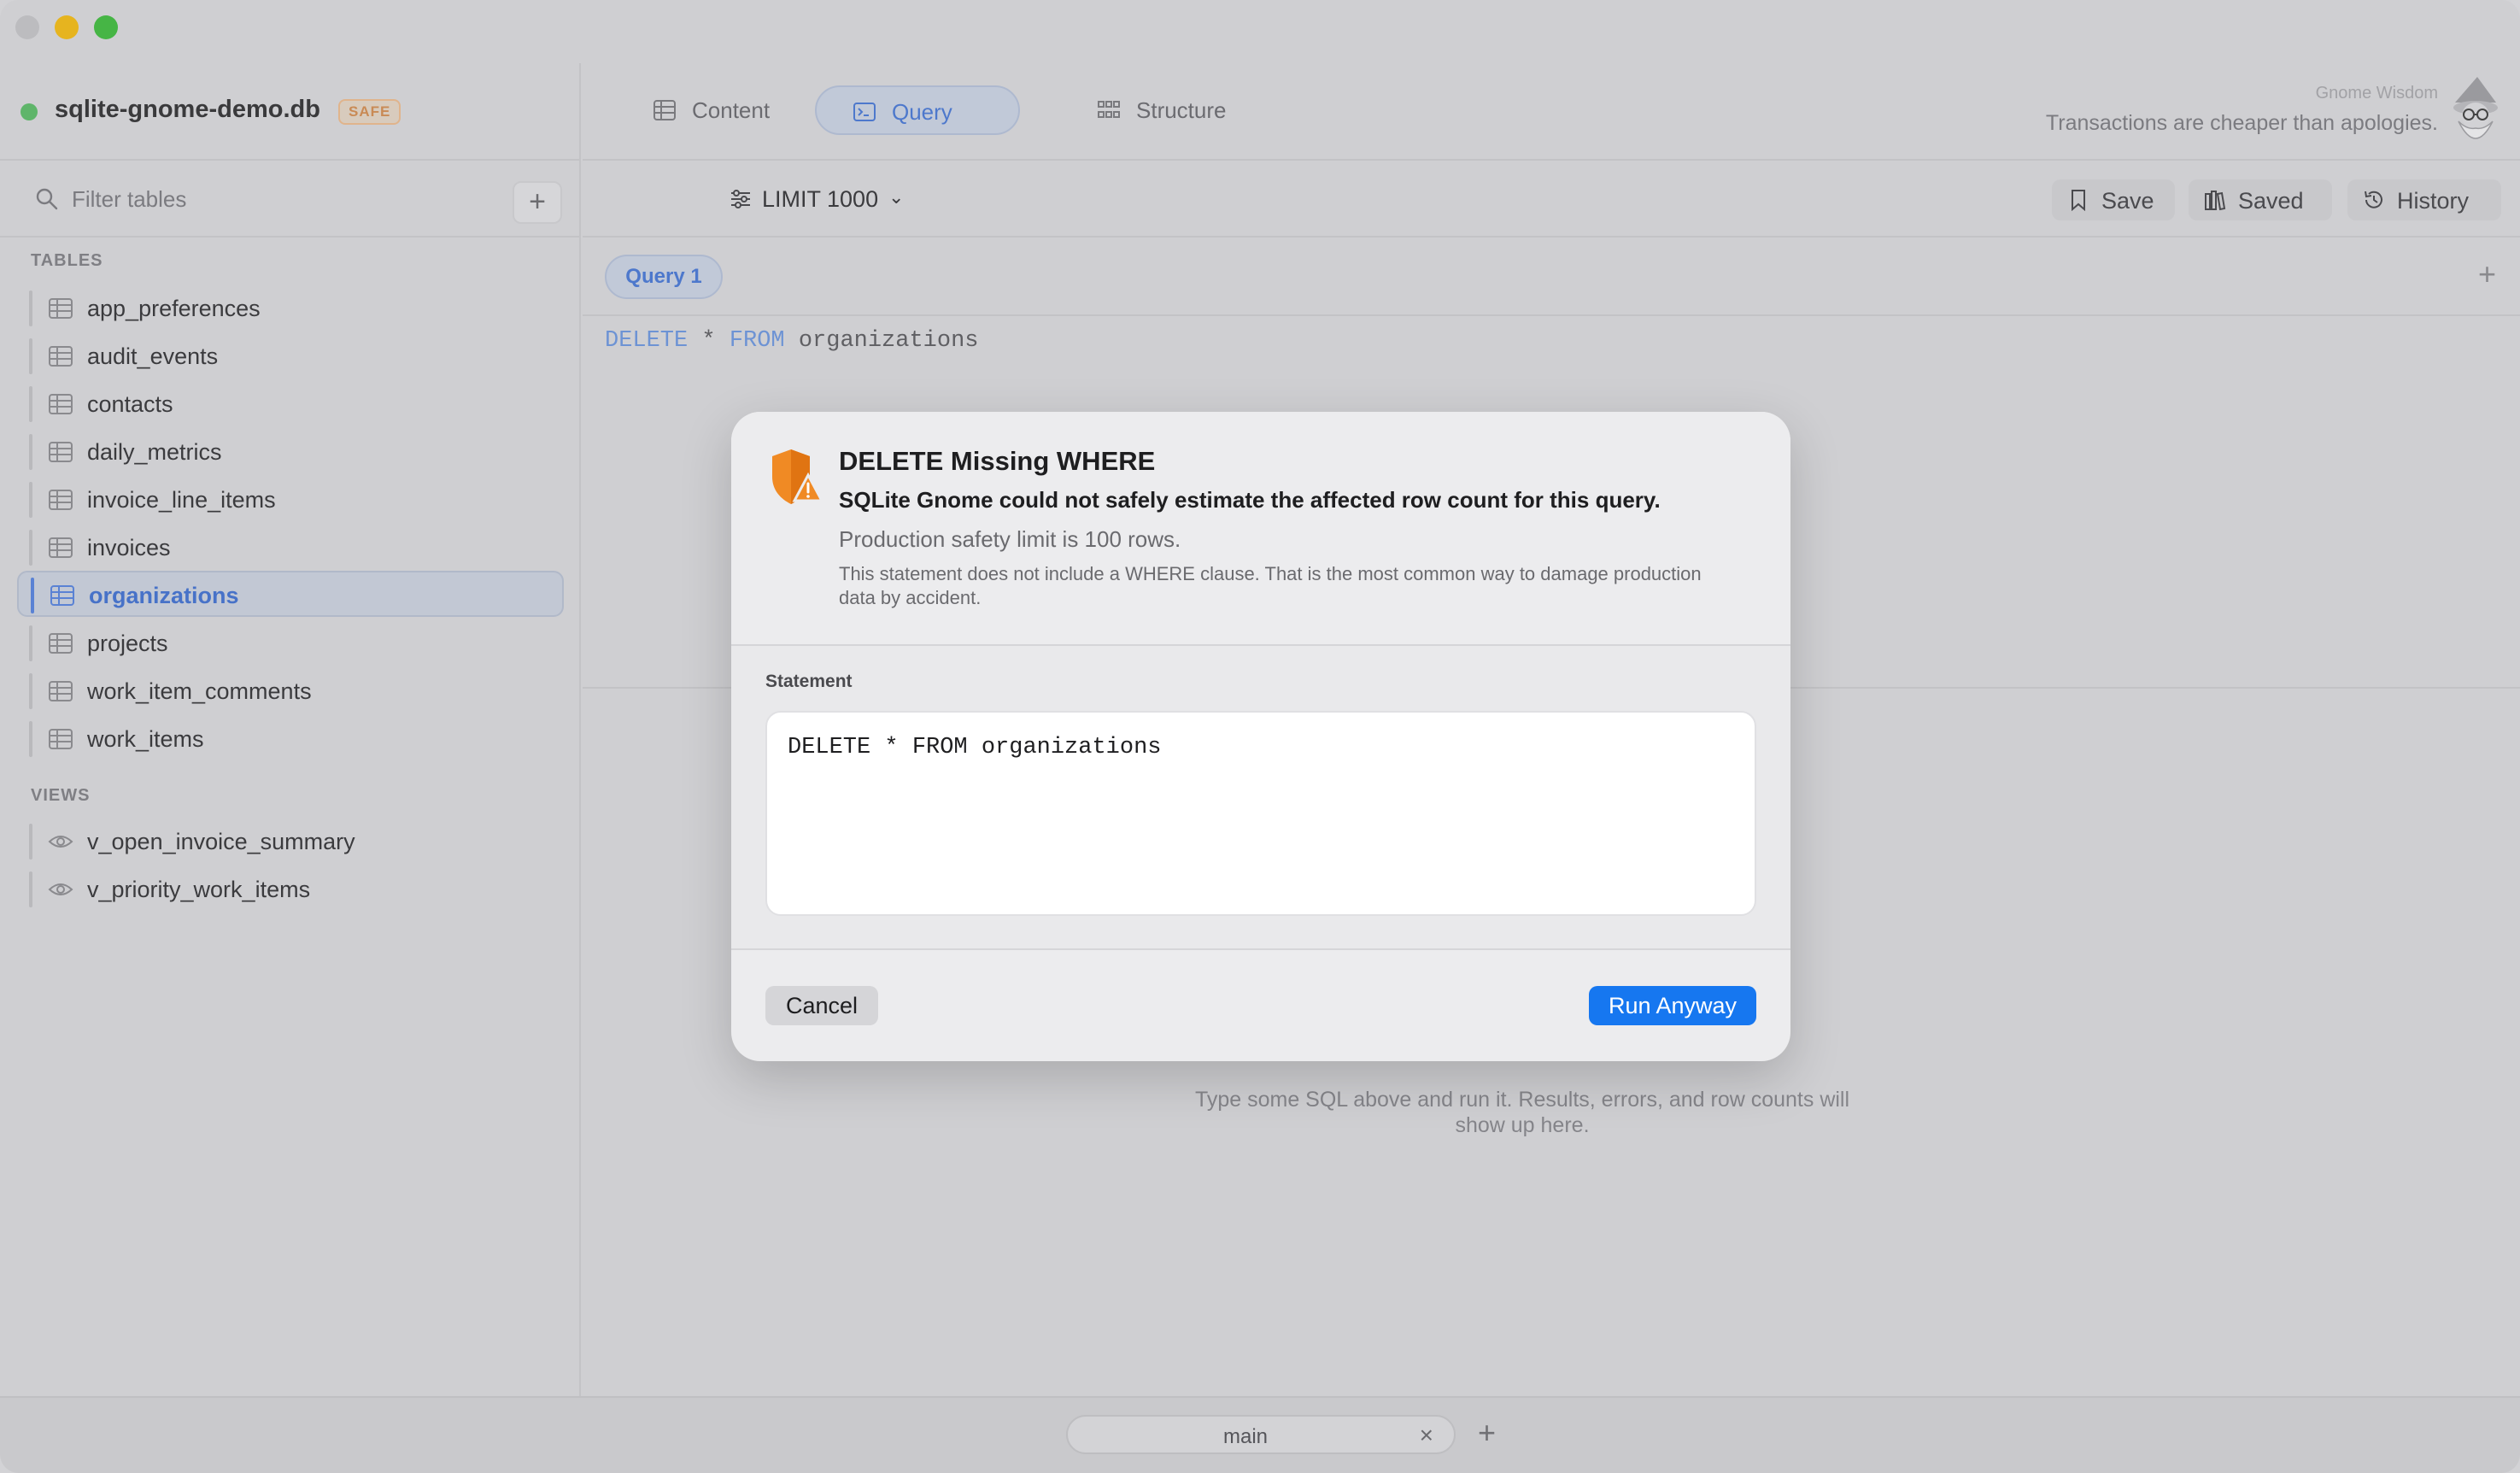  What do you see at coordinates (708, 341) in the screenshot?
I see `sql-operator: *` at bounding box center [708, 341].